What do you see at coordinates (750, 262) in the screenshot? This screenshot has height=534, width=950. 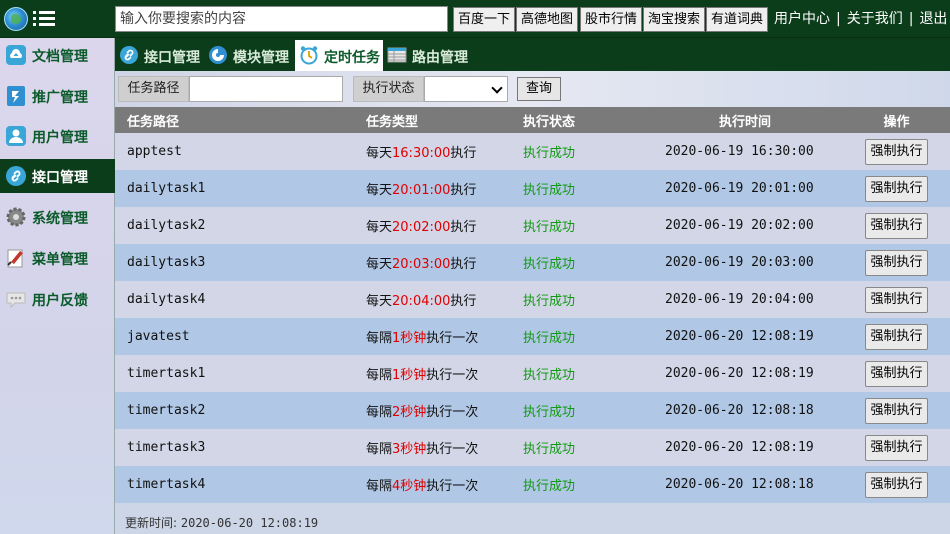 I see `exec-time-cell: 2020-06-19 20:03:00` at bounding box center [750, 262].